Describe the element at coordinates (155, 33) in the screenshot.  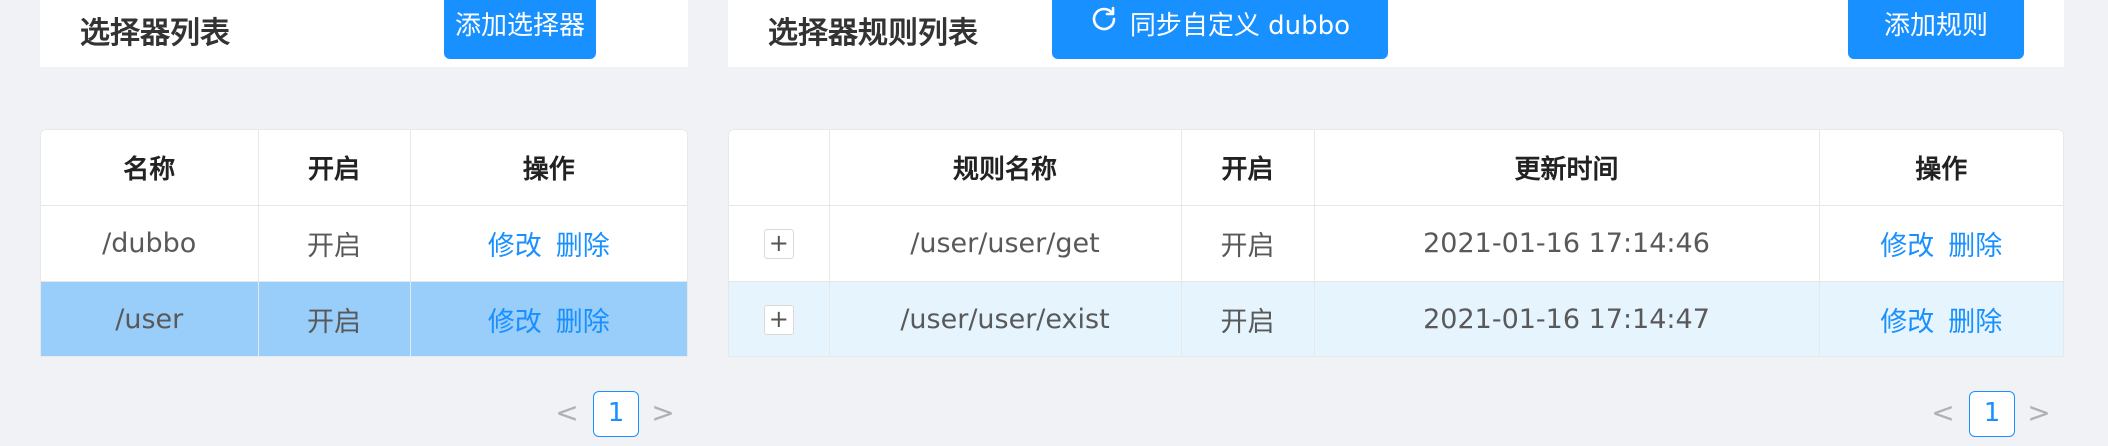
I see `selector-list-title: 选择器列表` at that location.